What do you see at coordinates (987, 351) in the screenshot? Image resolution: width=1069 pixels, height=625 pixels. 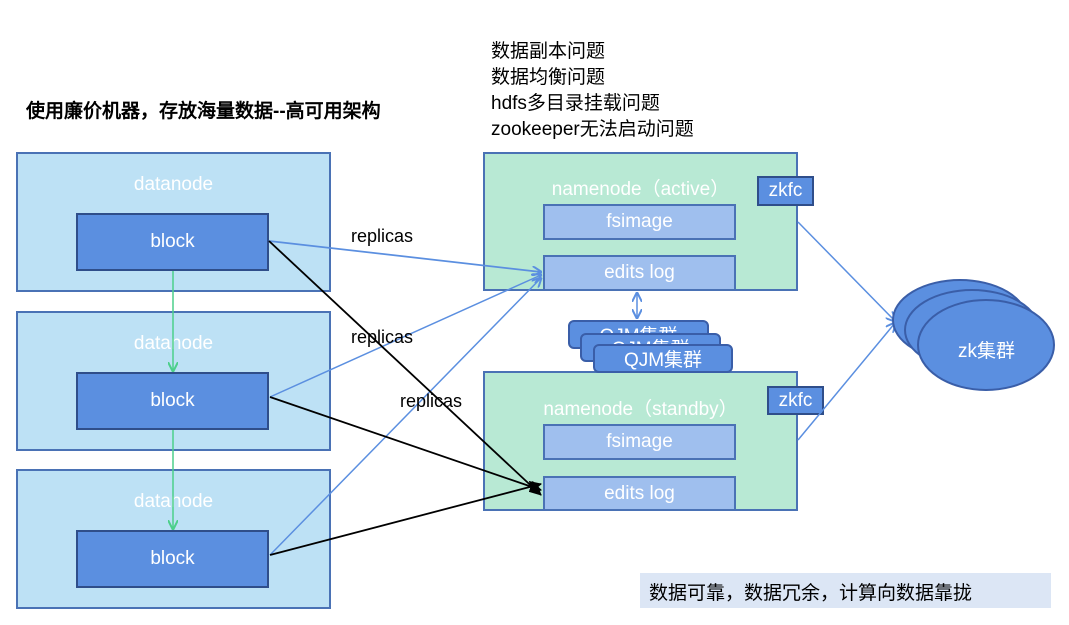 I see `zk-cluster-label: zk集群` at bounding box center [987, 351].